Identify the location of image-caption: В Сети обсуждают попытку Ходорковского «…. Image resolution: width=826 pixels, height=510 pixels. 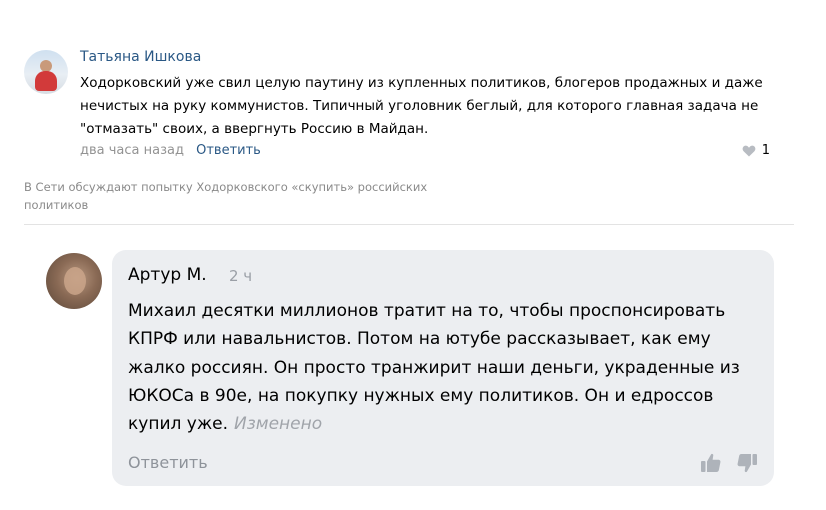
(226, 196).